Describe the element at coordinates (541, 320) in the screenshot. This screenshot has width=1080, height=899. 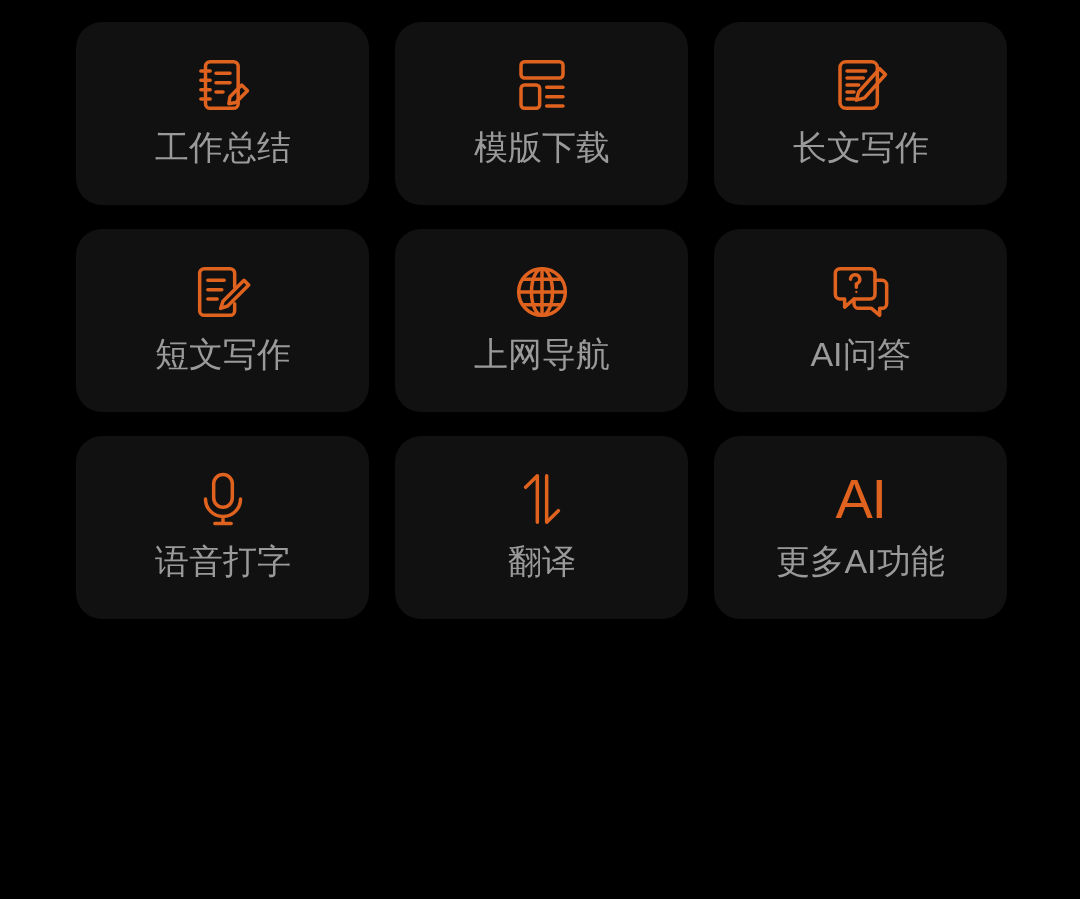
I see `feature-tile: 上网导航` at that location.